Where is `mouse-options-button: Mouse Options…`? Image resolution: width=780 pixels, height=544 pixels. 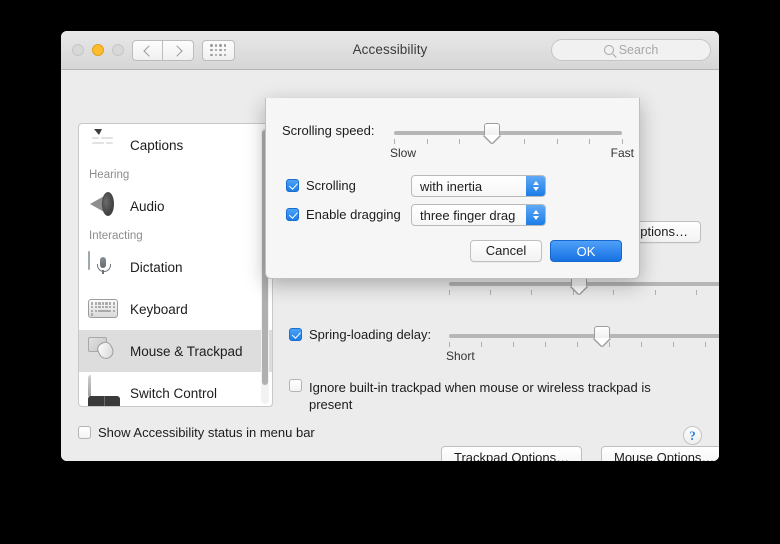
mouse-options-button: Mouse Options… is located at coordinates (660, 453).